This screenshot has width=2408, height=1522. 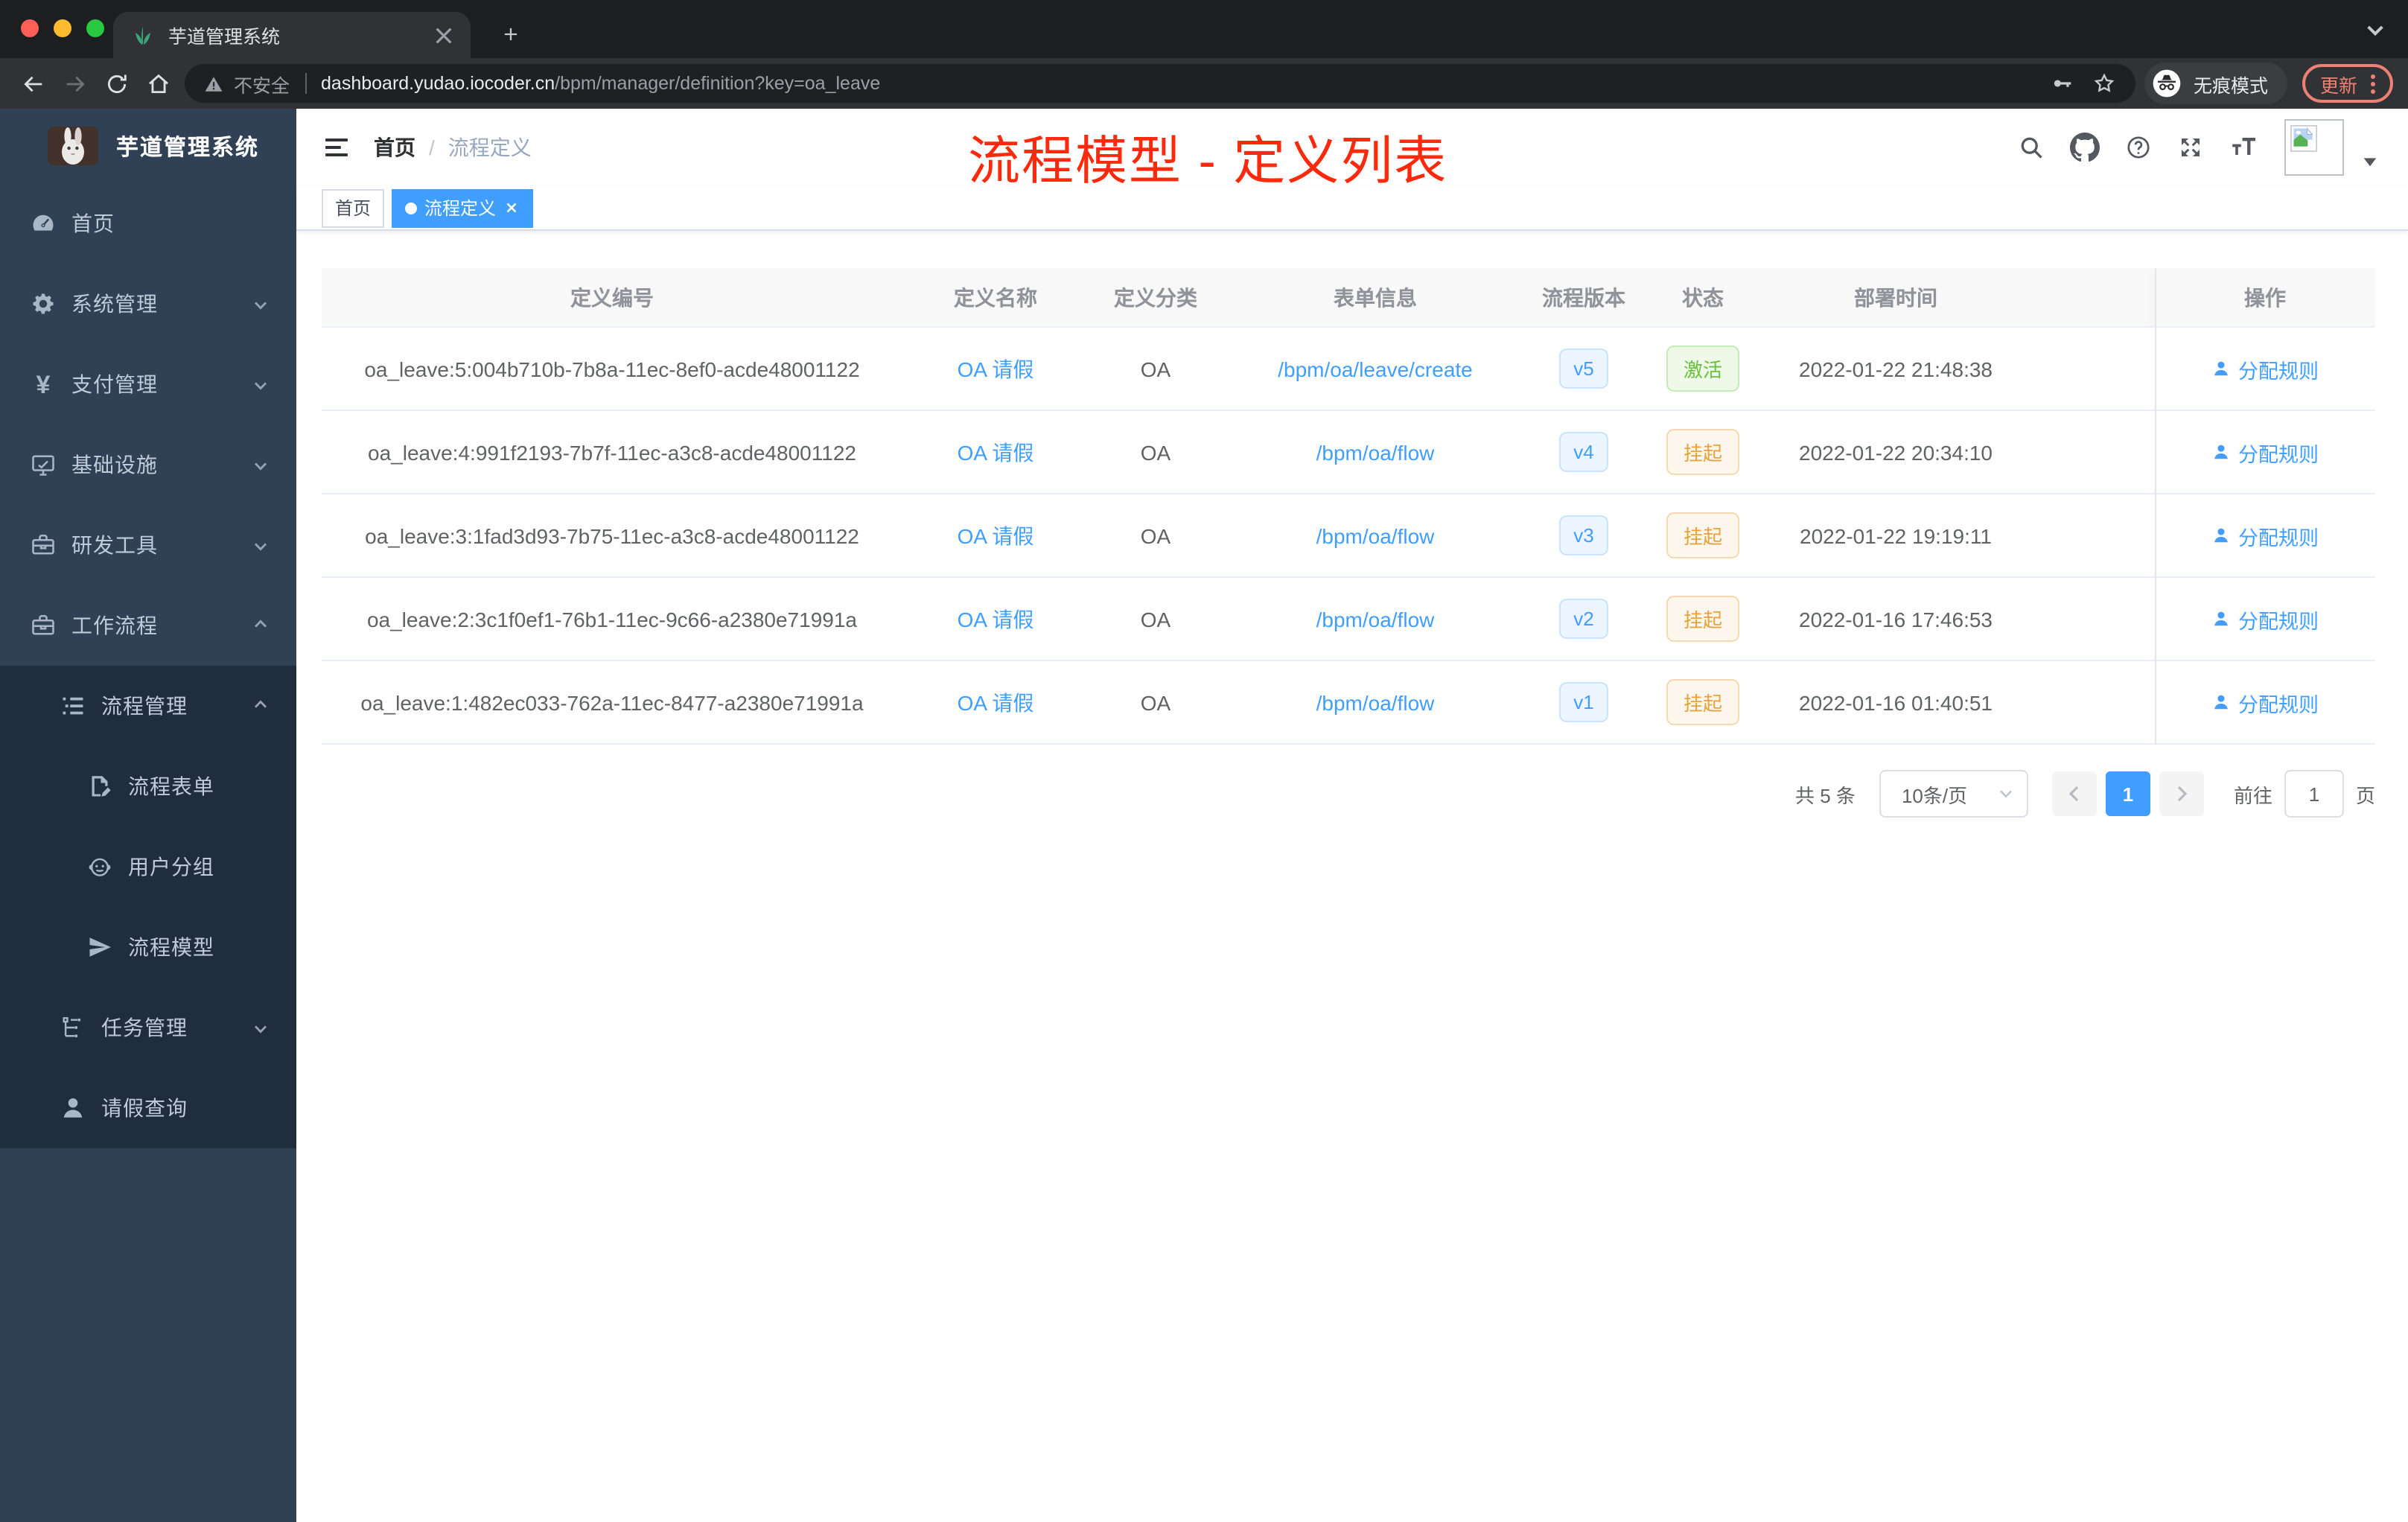 I want to click on tab-title: 芋道管理系统, so click(x=224, y=37).